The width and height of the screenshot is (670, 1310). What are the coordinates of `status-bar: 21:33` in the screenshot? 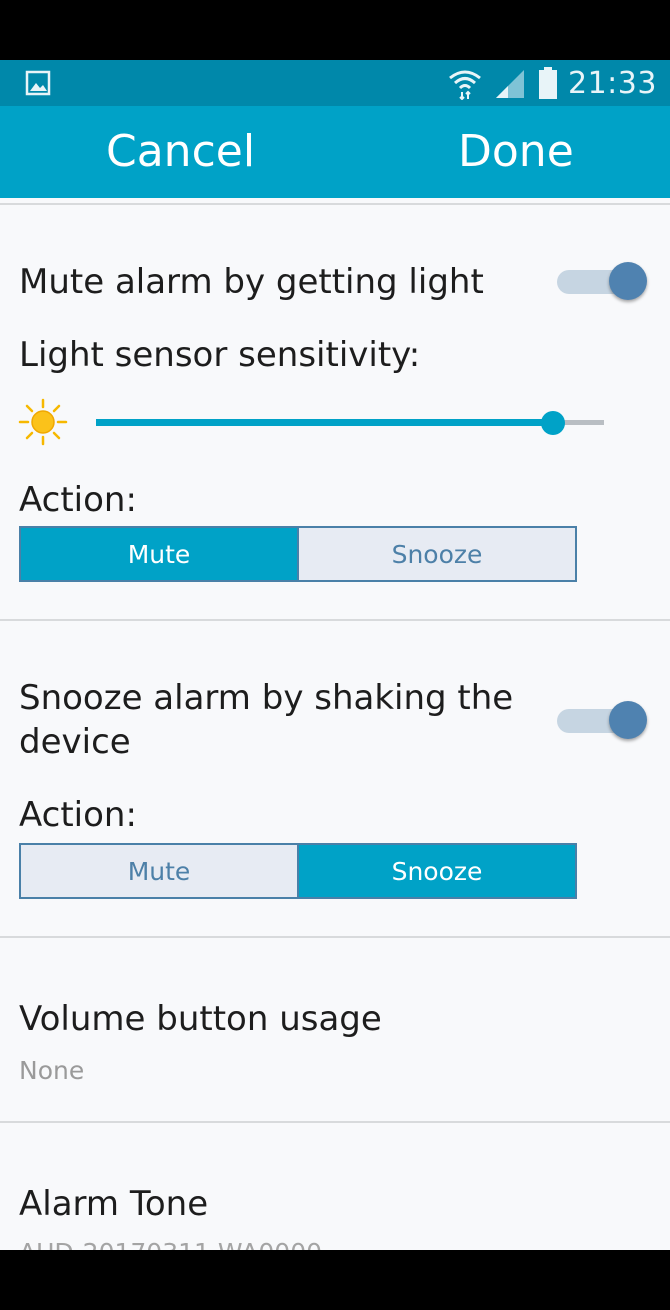 It's located at (335, 83).